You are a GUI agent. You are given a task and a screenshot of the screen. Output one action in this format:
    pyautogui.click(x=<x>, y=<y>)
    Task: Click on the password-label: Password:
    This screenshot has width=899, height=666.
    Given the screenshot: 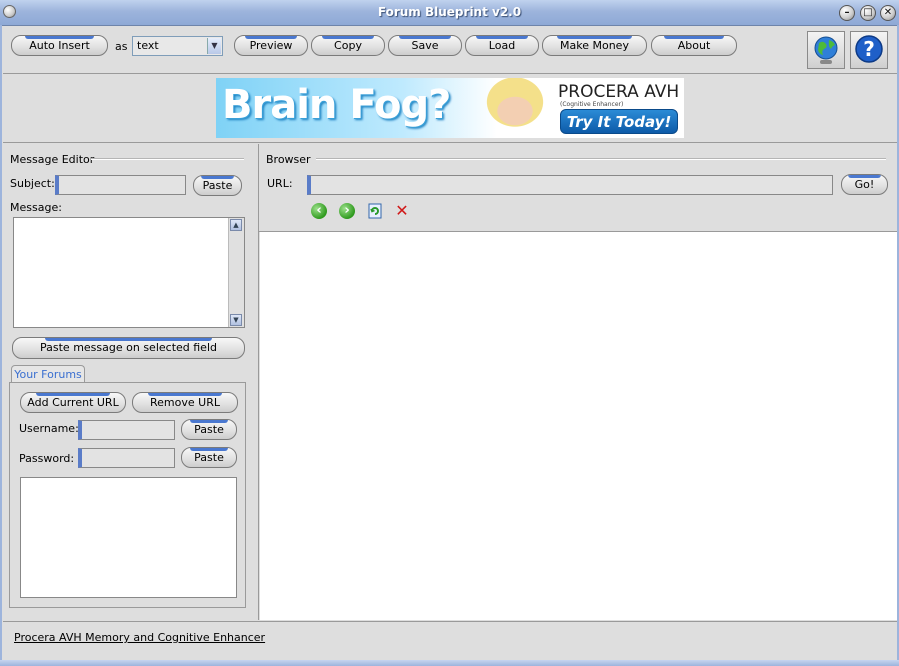 What is the action you would take?
    pyautogui.click(x=47, y=458)
    